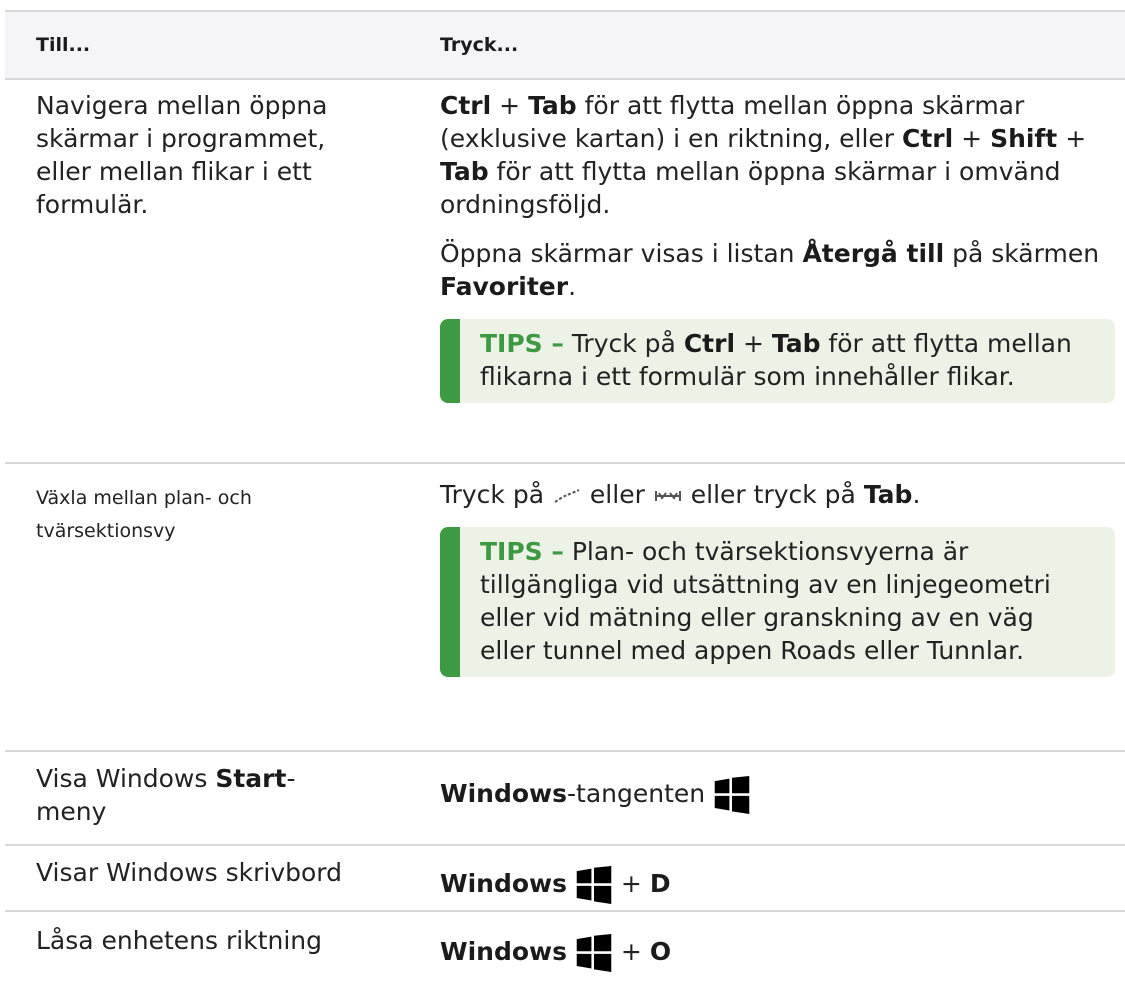 The height and width of the screenshot is (994, 1125). Describe the element at coordinates (567, 496) in the screenshot. I see `plan-view-icon` at that location.